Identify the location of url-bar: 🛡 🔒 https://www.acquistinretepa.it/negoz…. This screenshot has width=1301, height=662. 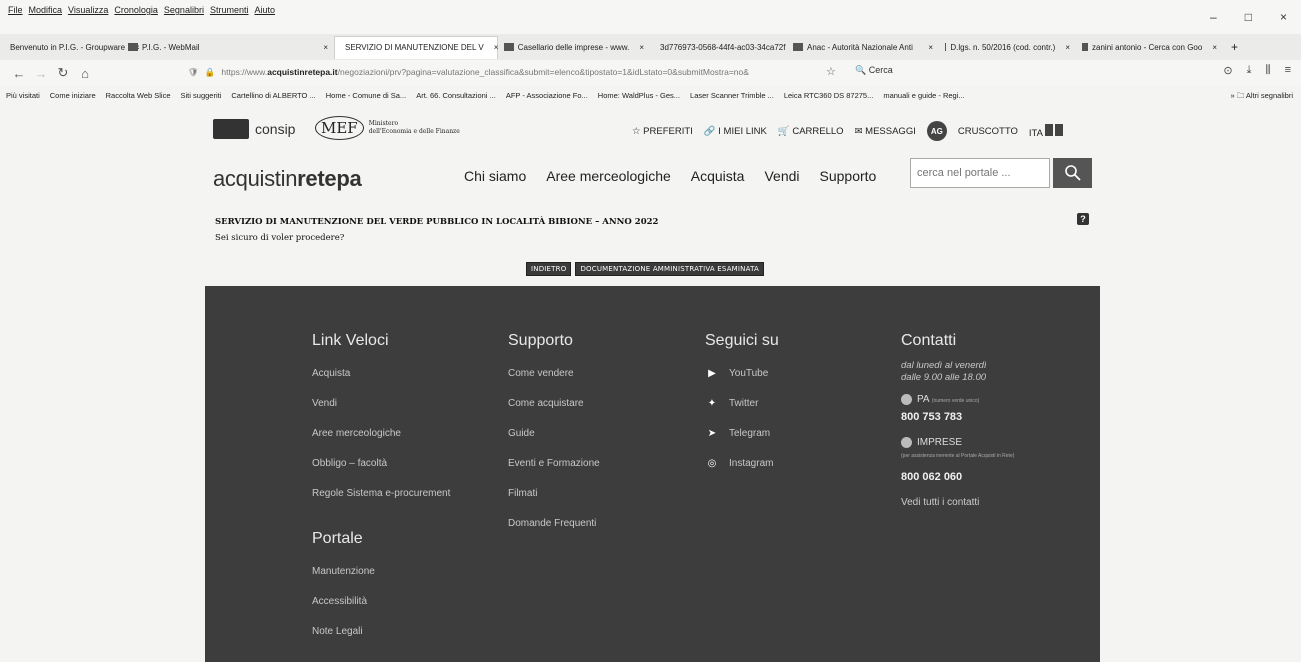
(508, 72).